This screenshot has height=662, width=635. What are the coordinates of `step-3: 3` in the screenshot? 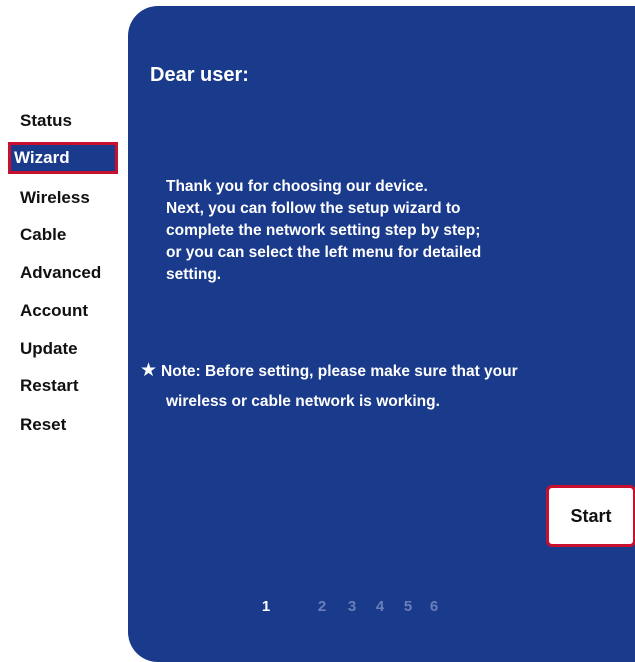 It's located at (352, 606).